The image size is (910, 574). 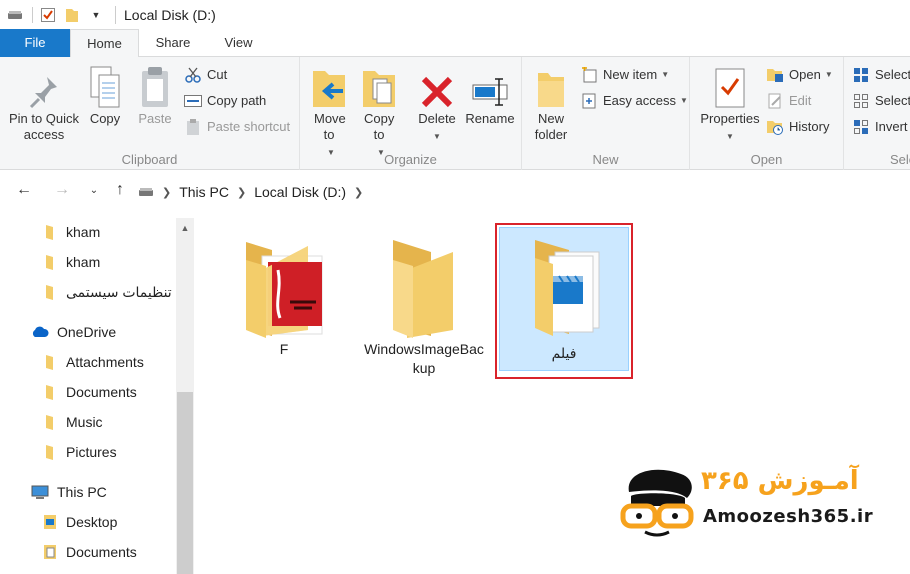 What do you see at coordinates (799, 75) in the screenshot?
I see `open-button: Open ▼` at bounding box center [799, 75].